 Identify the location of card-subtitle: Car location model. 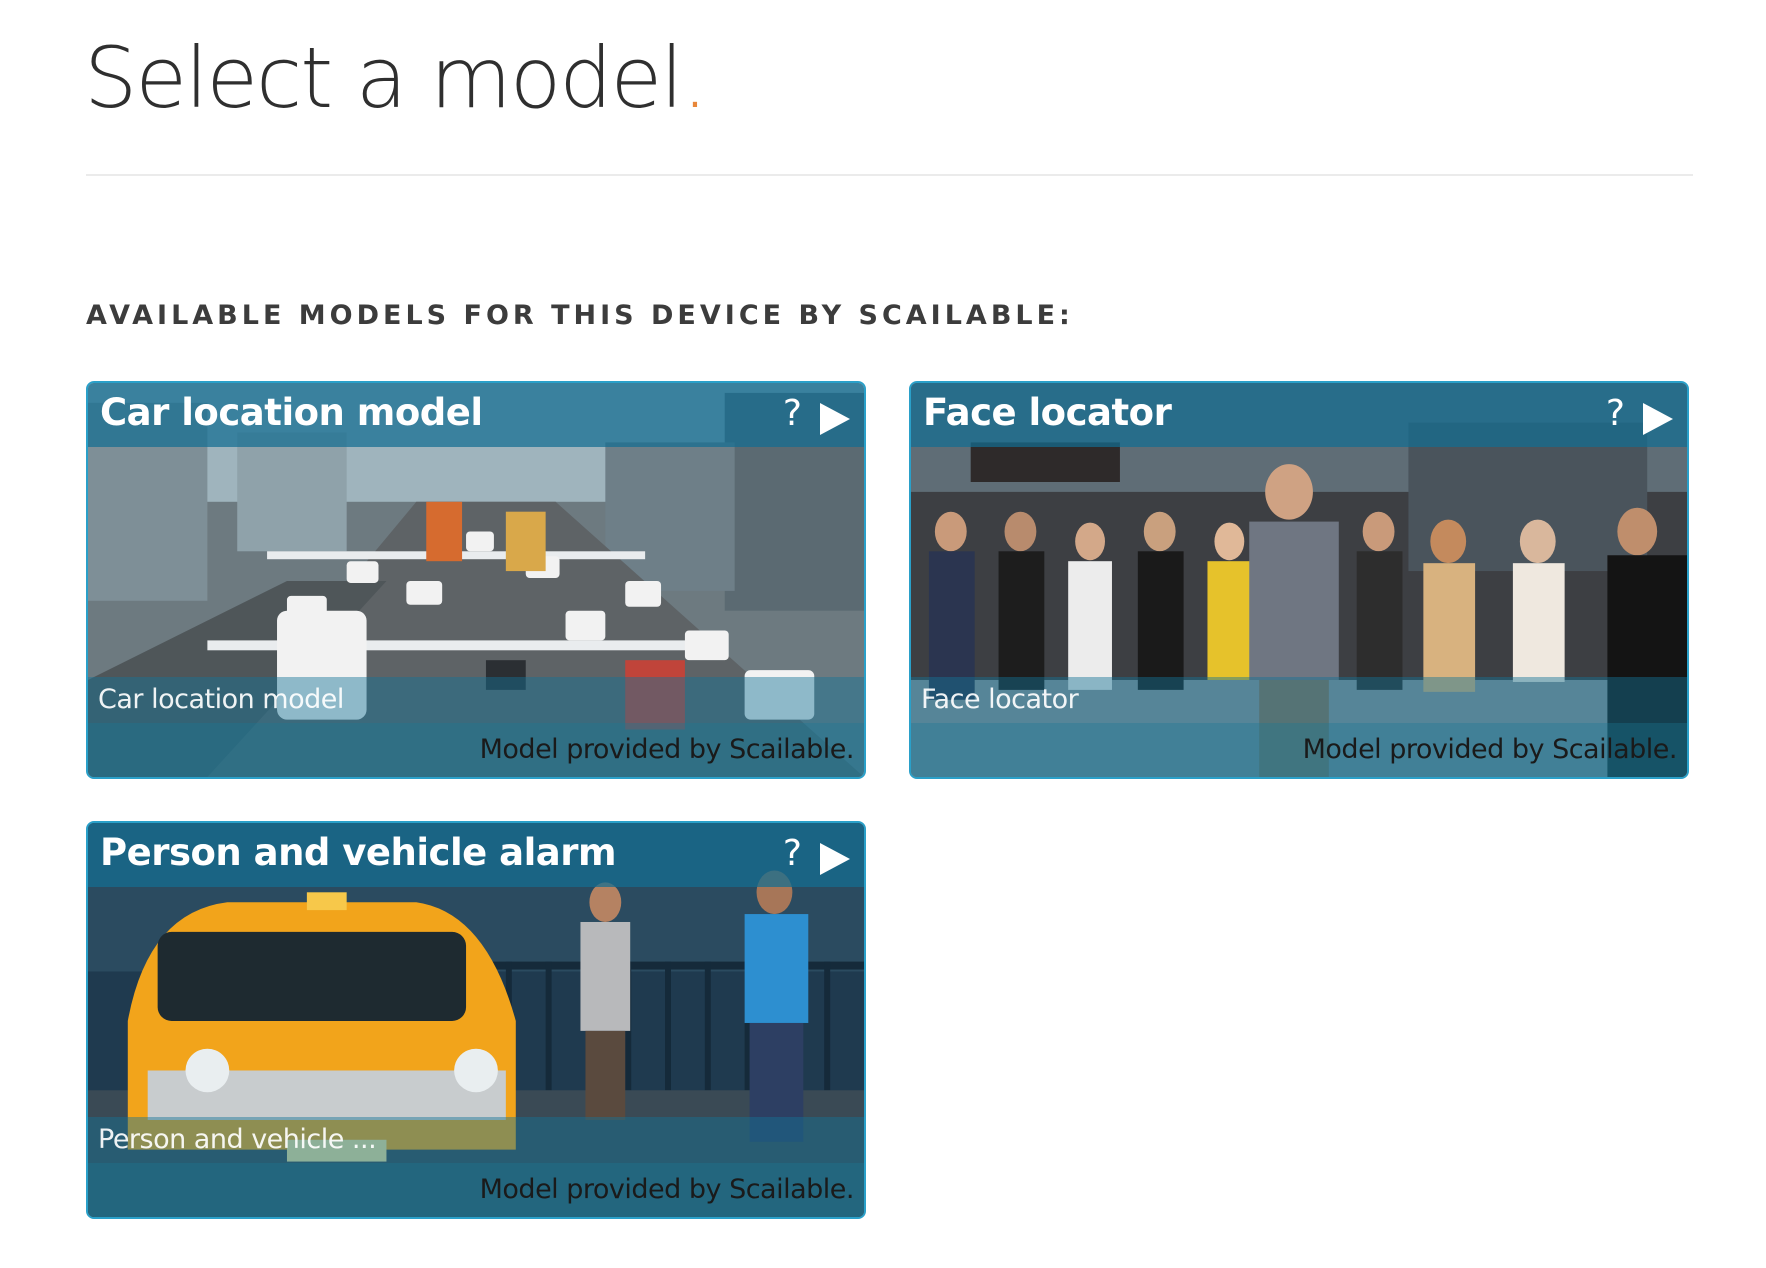
(221, 699).